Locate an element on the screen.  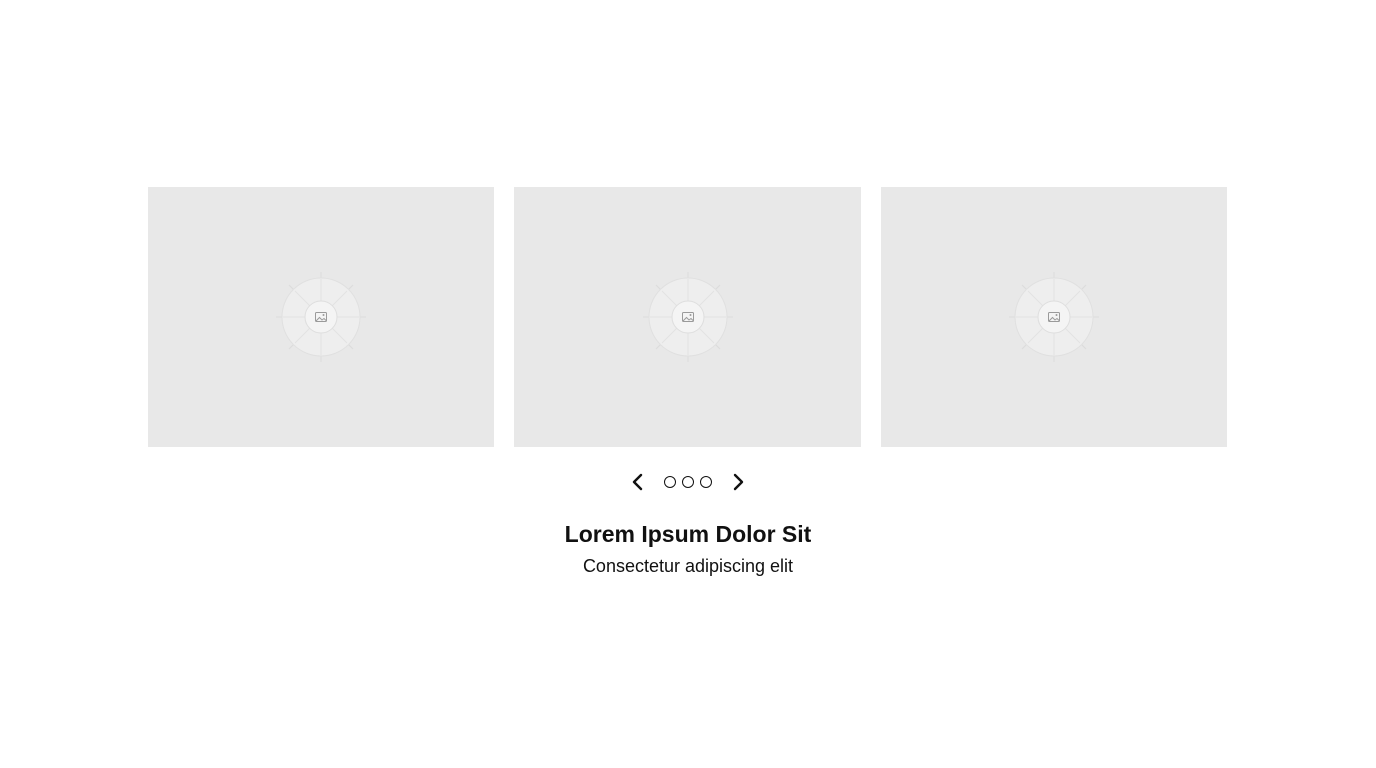
chevron-left-icon is located at coordinates (637, 482).